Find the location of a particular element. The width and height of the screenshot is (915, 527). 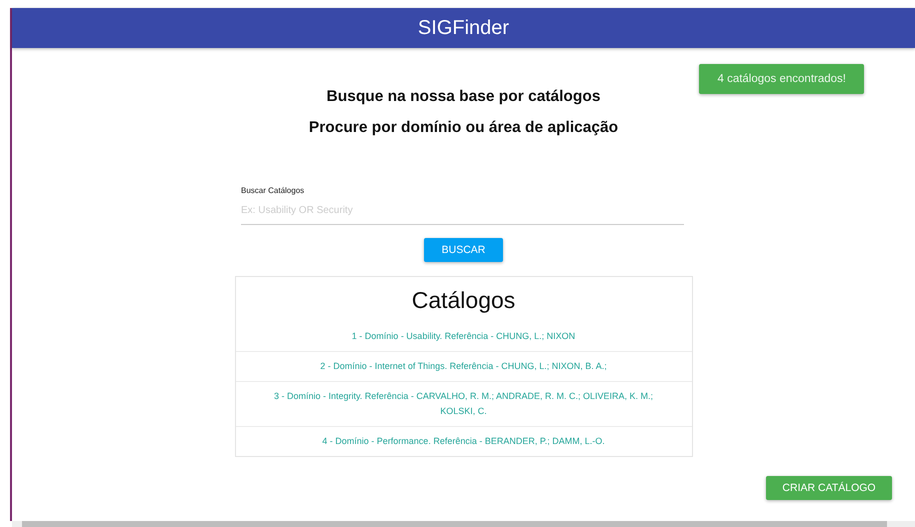

catalog-title: Catálogos is located at coordinates (463, 300).